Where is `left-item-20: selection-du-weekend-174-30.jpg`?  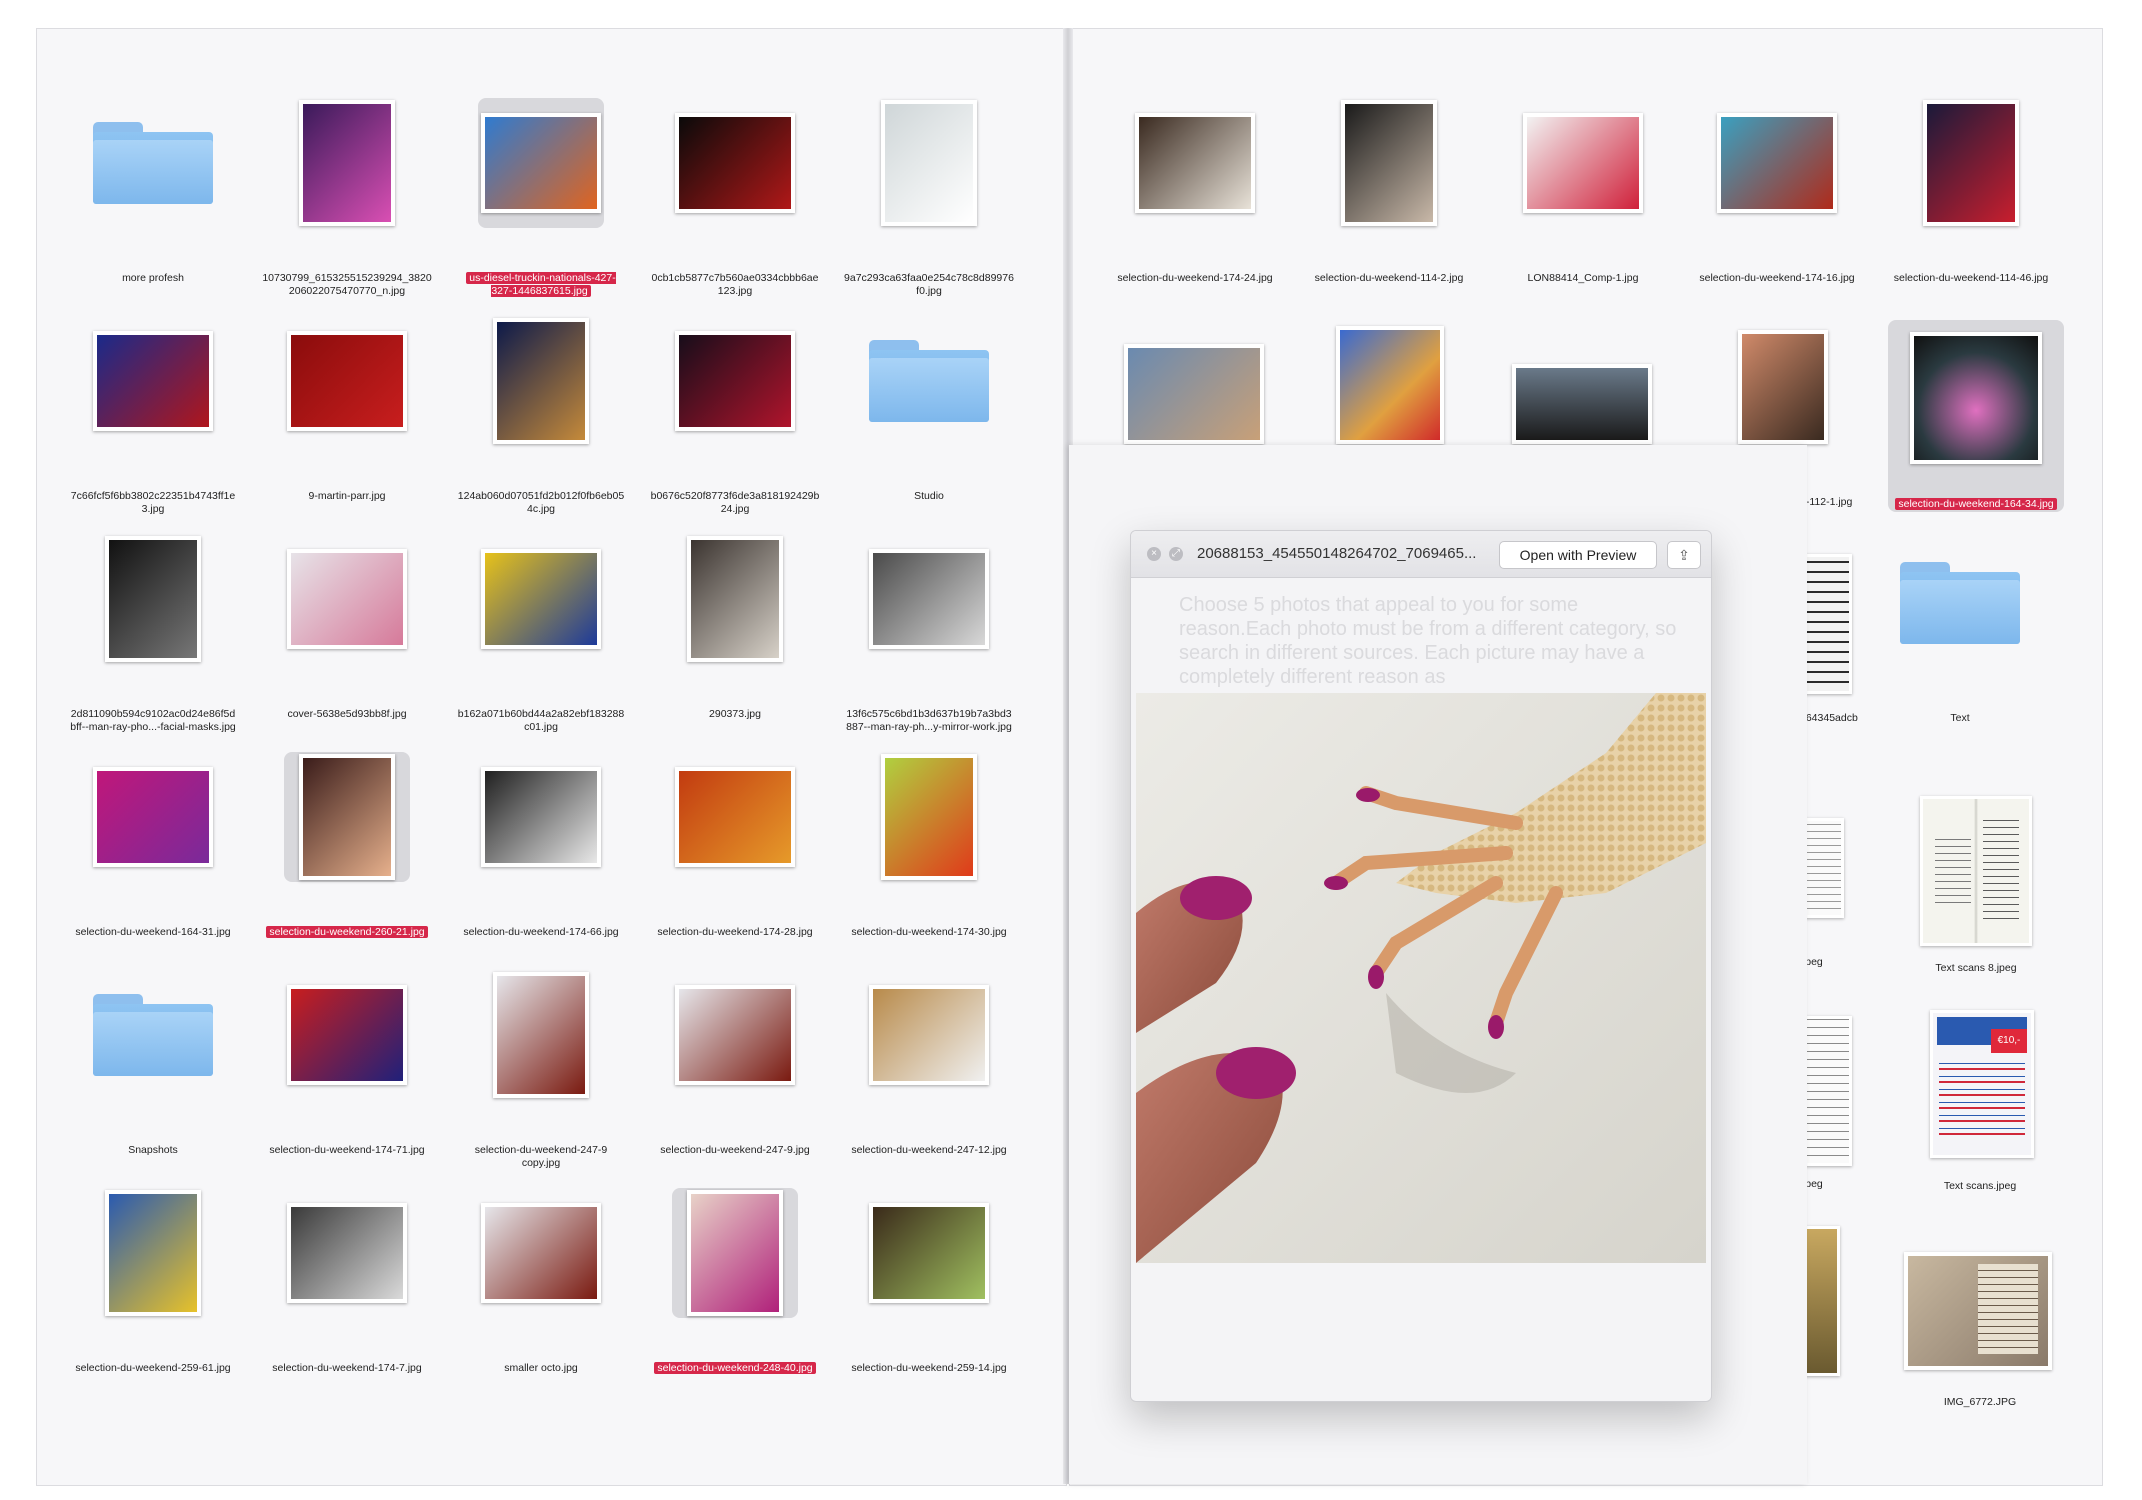 left-item-20: selection-du-weekend-174-30.jpg is located at coordinates (929, 850).